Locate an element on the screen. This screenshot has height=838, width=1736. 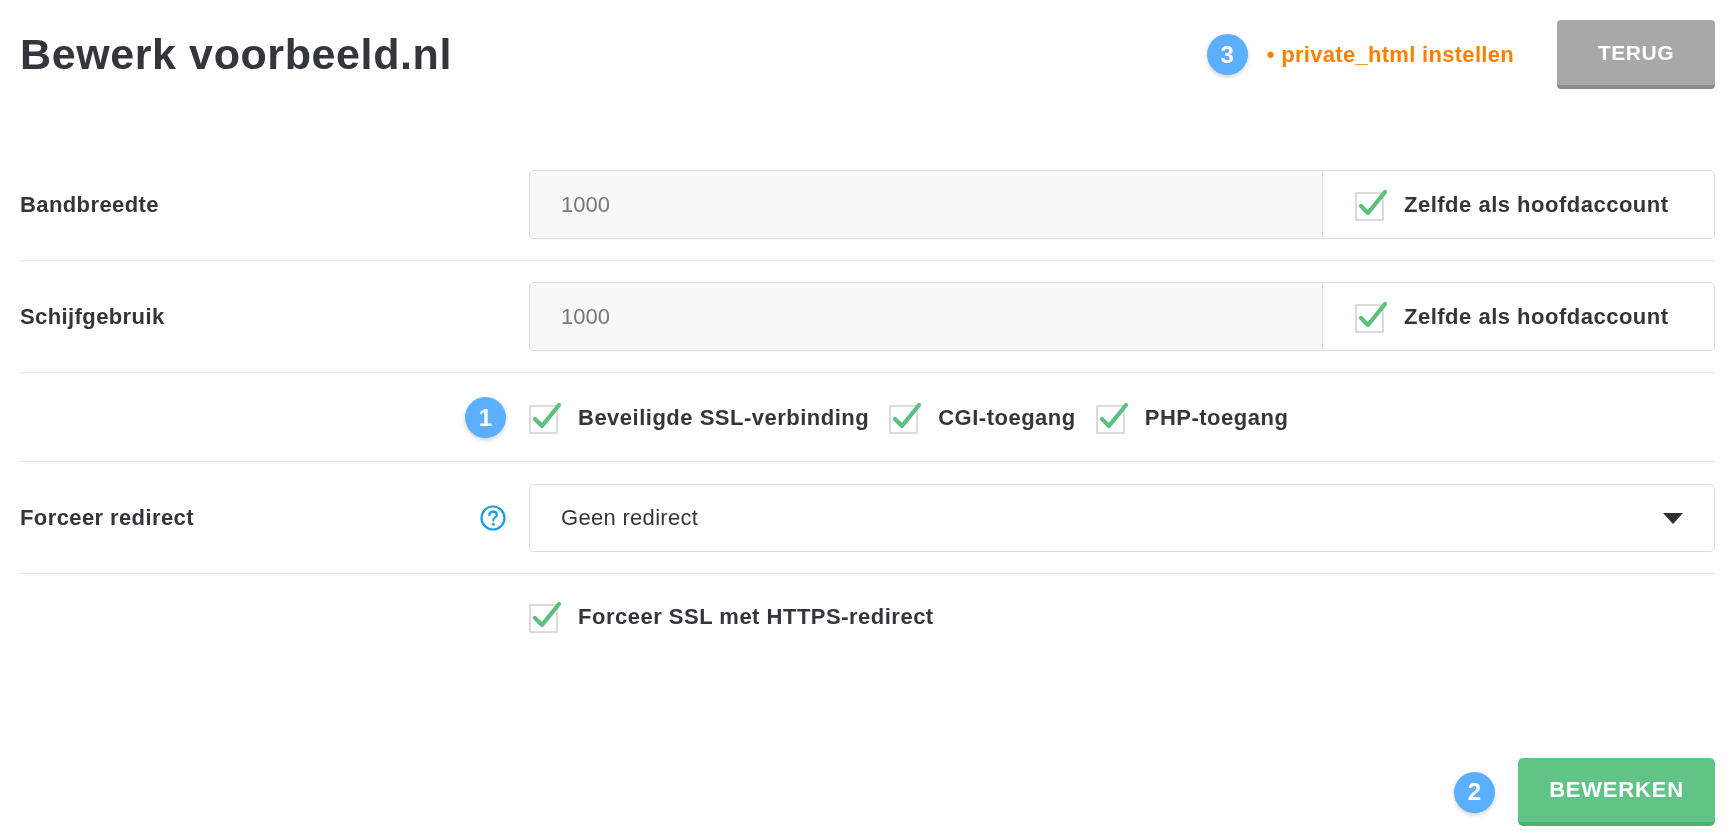
step-badge: 1 is located at coordinates (485, 417).